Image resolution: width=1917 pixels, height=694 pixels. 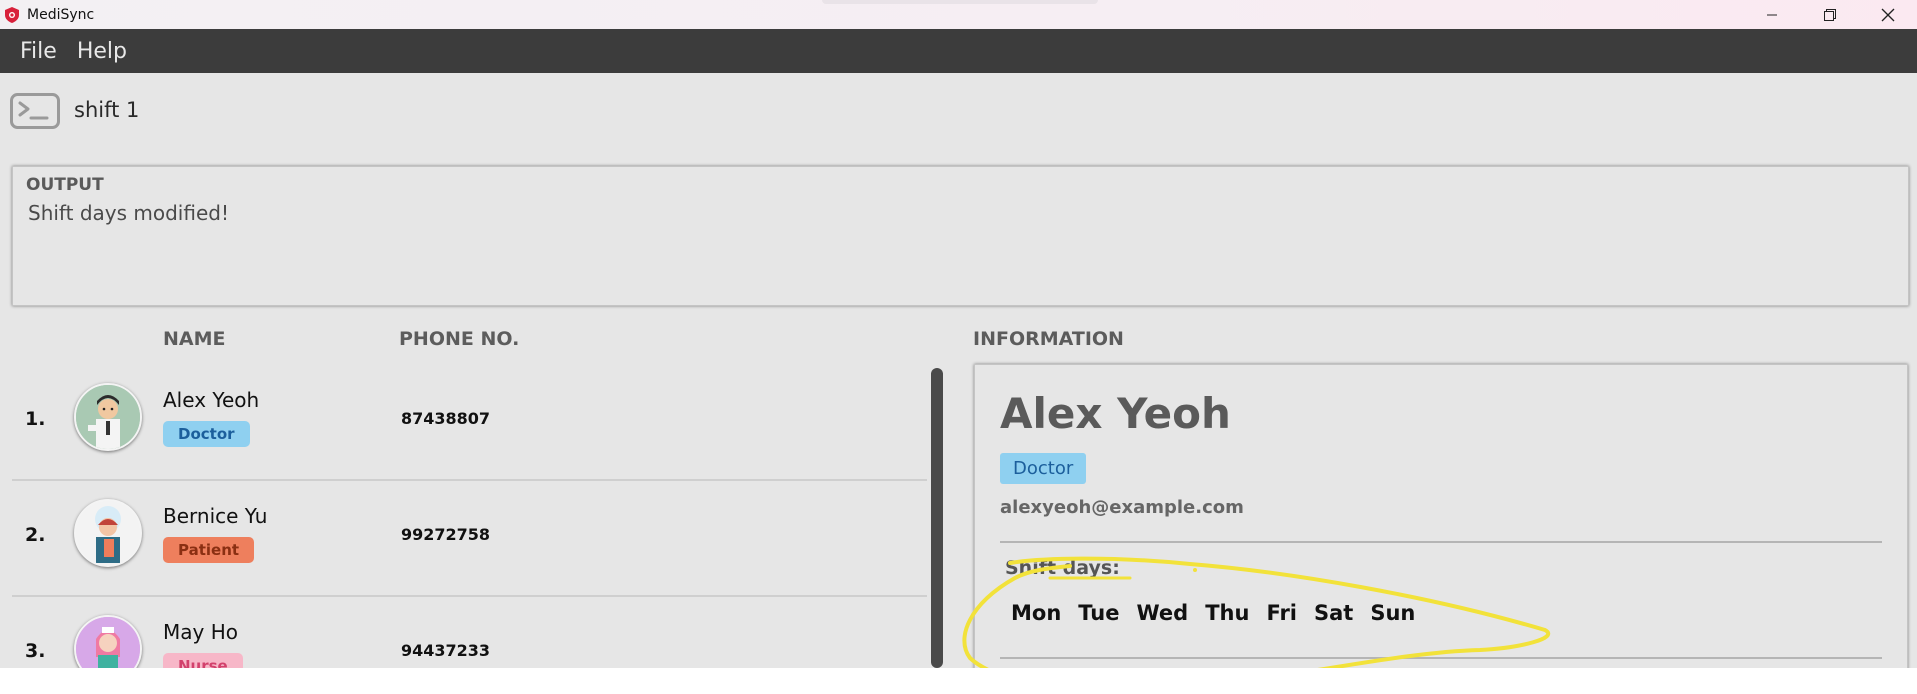 I want to click on shift-day-thu: Thu, so click(x=1227, y=613).